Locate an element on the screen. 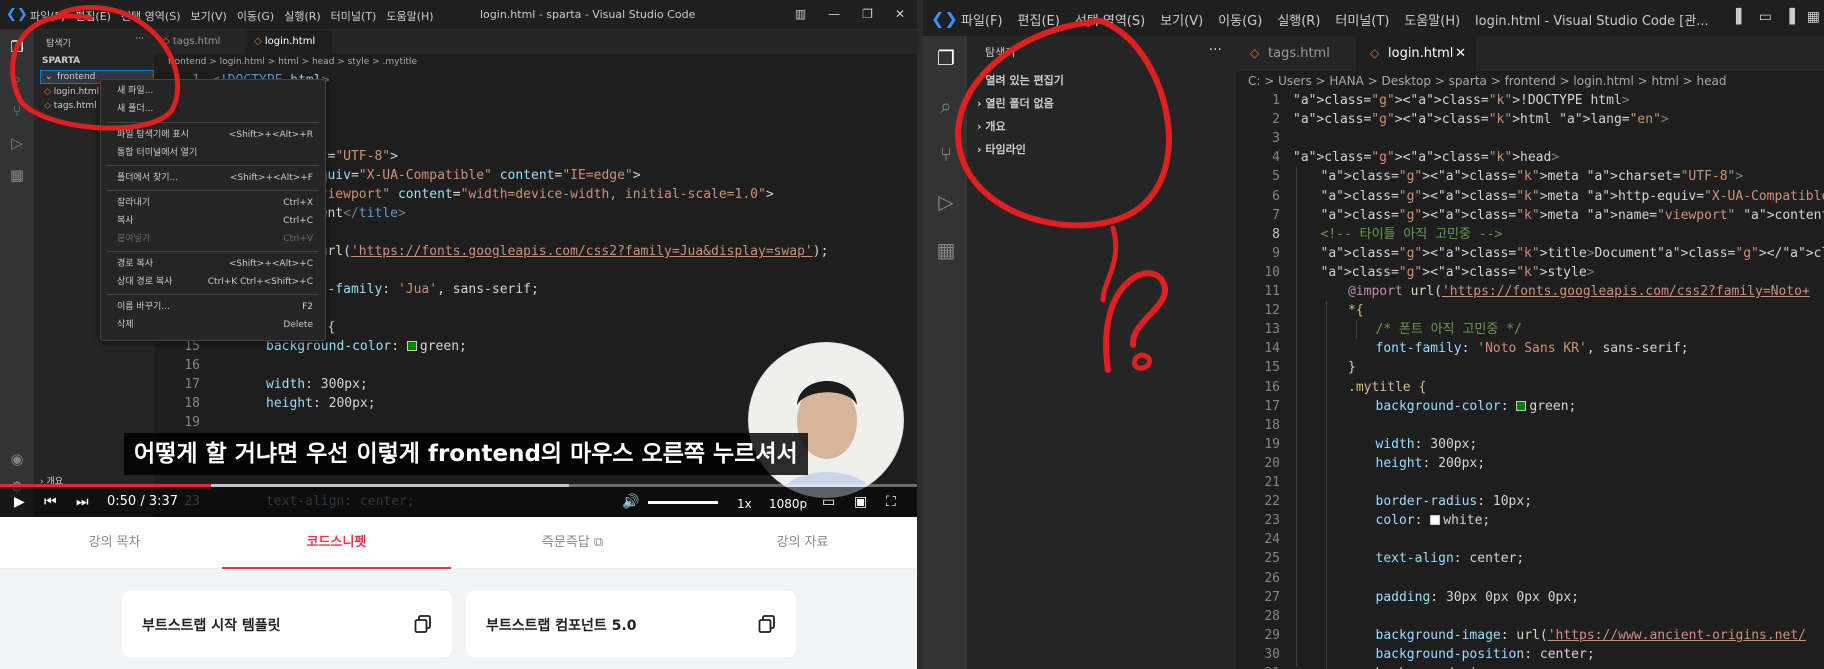  fullscreen-icon: ⛶ is located at coordinates (891, 502).